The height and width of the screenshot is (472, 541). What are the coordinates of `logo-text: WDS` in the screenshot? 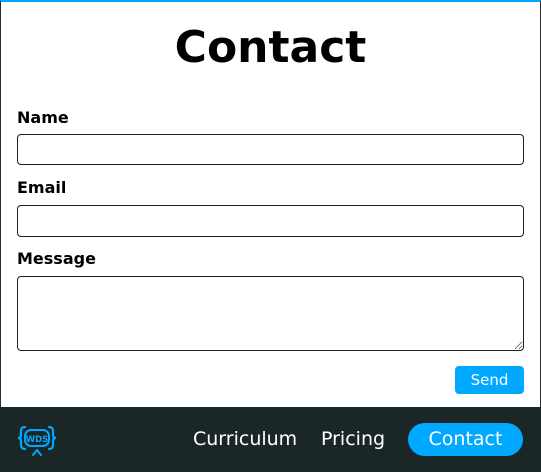 It's located at (37, 440).